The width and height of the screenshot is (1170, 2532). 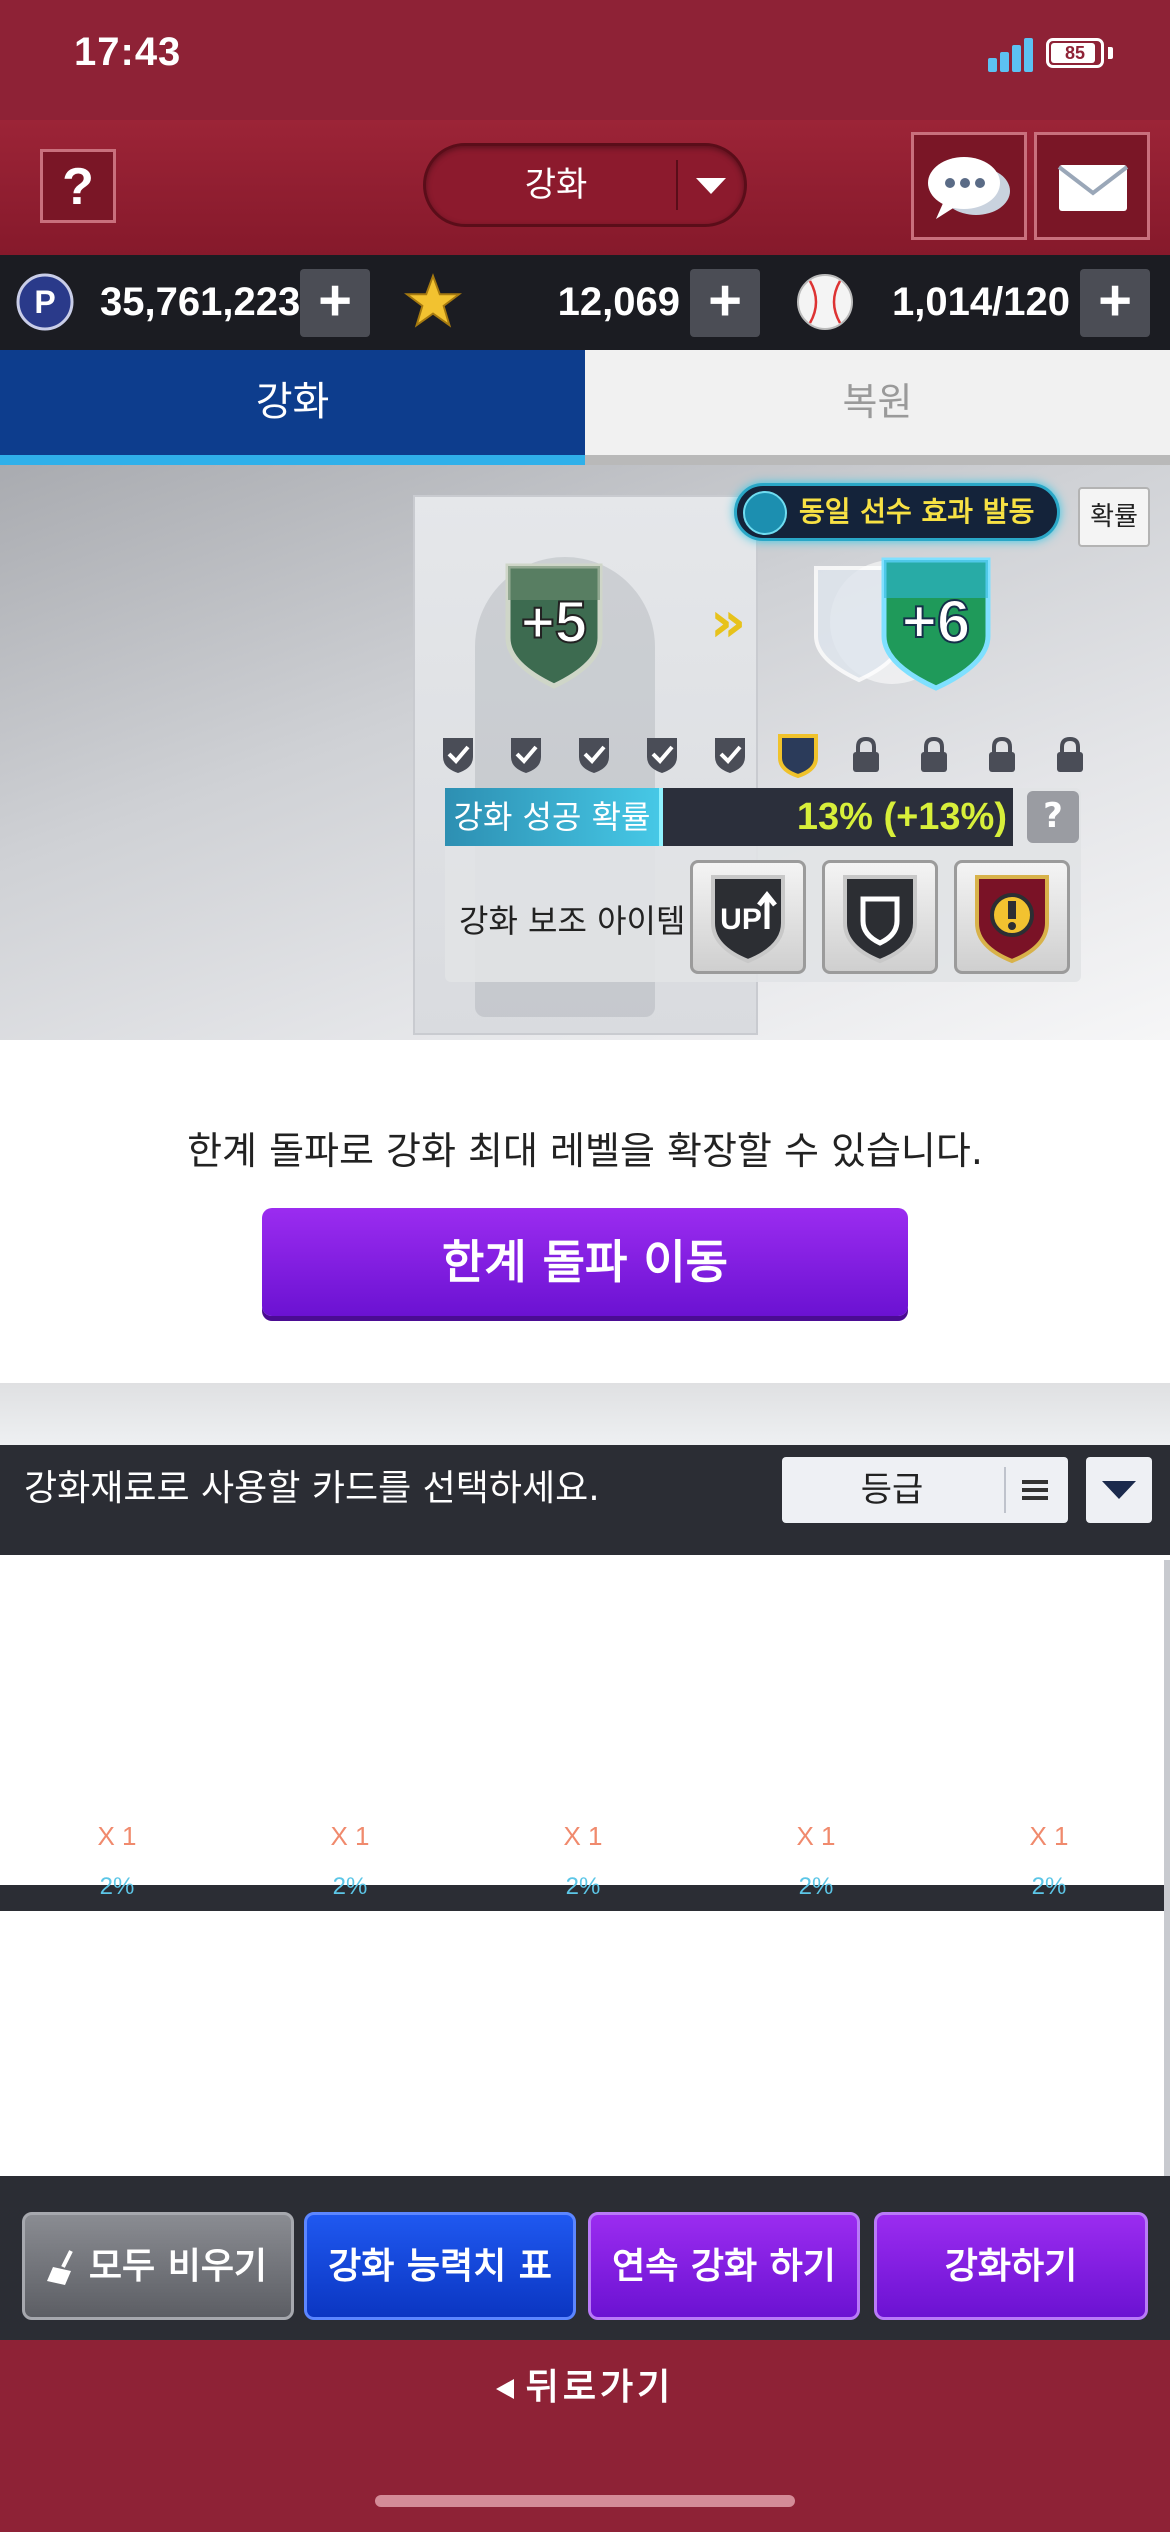 What do you see at coordinates (1053, 817) in the screenshot?
I see `success-help-button: ?` at bounding box center [1053, 817].